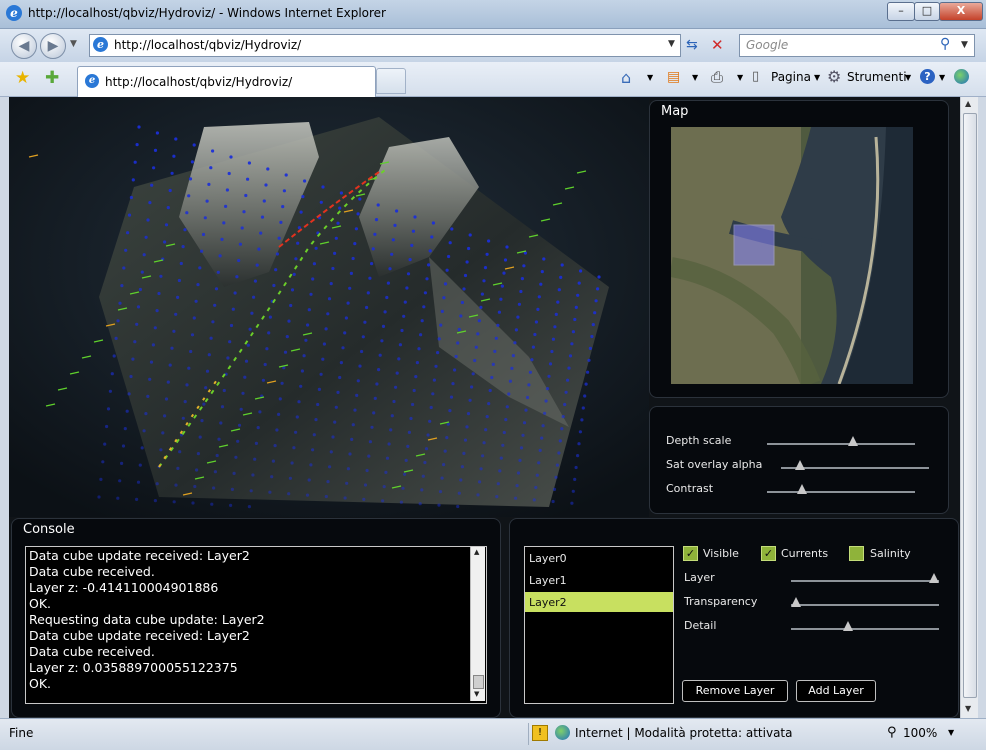  What do you see at coordinates (599, 558) in the screenshot?
I see `layer-list-item: Layer0` at bounding box center [599, 558].